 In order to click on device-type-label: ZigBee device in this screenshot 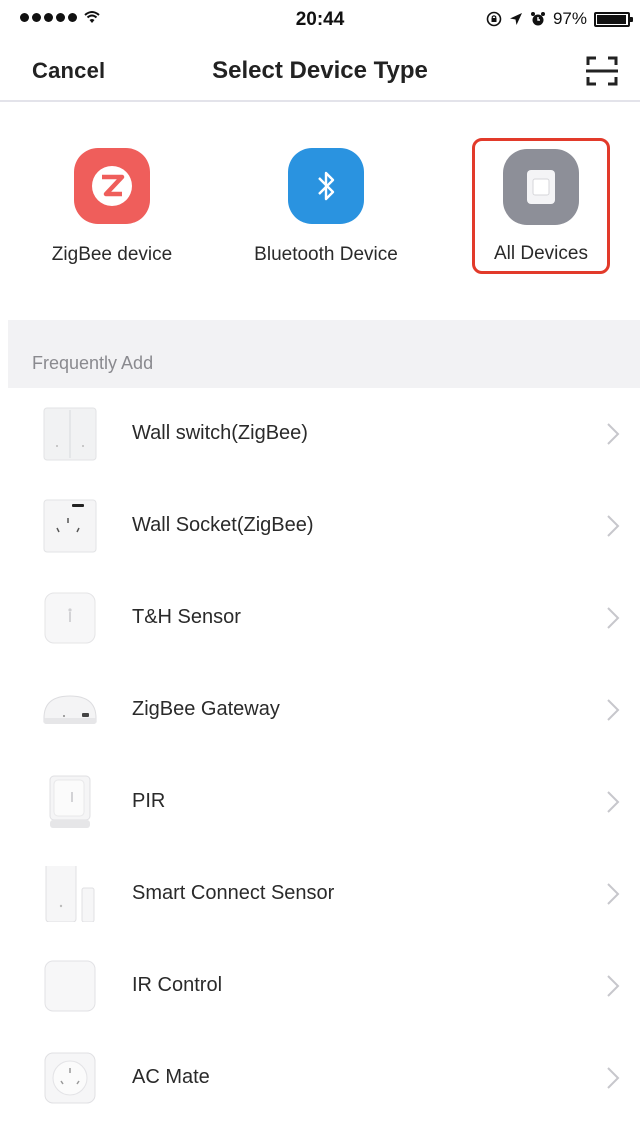, I will do `click(112, 254)`.